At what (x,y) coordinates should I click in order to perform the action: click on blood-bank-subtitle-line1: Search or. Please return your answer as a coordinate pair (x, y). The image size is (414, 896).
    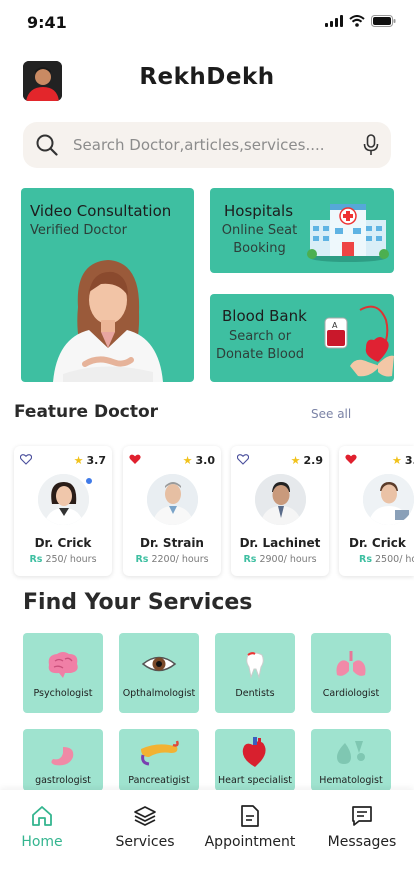
    Looking at the image, I should click on (260, 336).